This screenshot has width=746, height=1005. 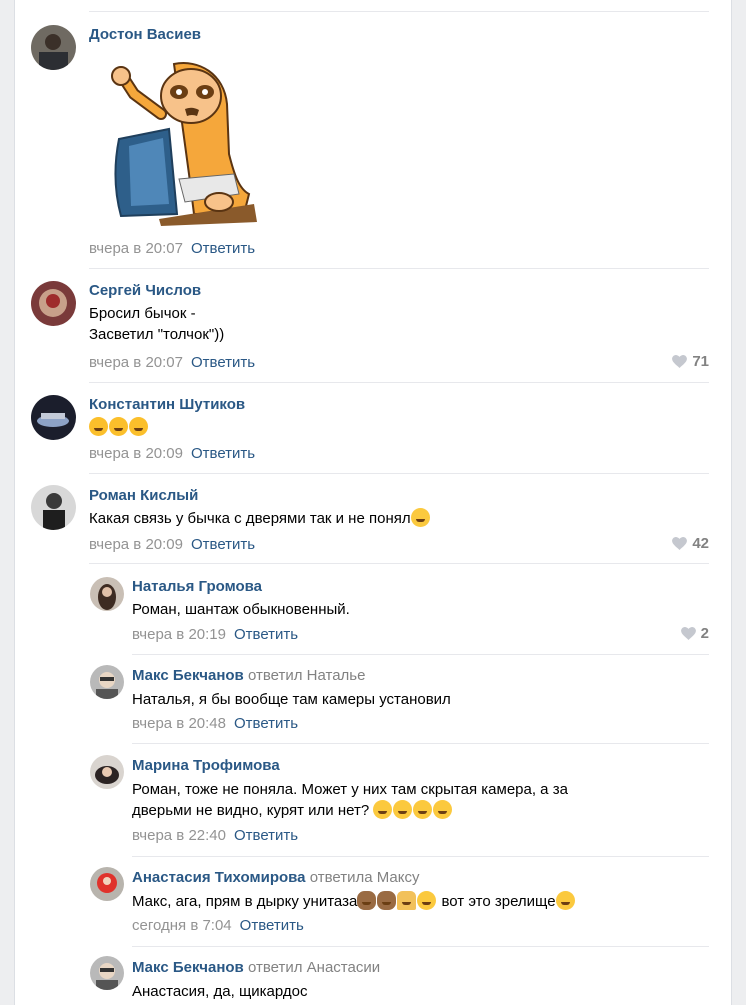 I want to click on like-count: 2, so click(x=704, y=633).